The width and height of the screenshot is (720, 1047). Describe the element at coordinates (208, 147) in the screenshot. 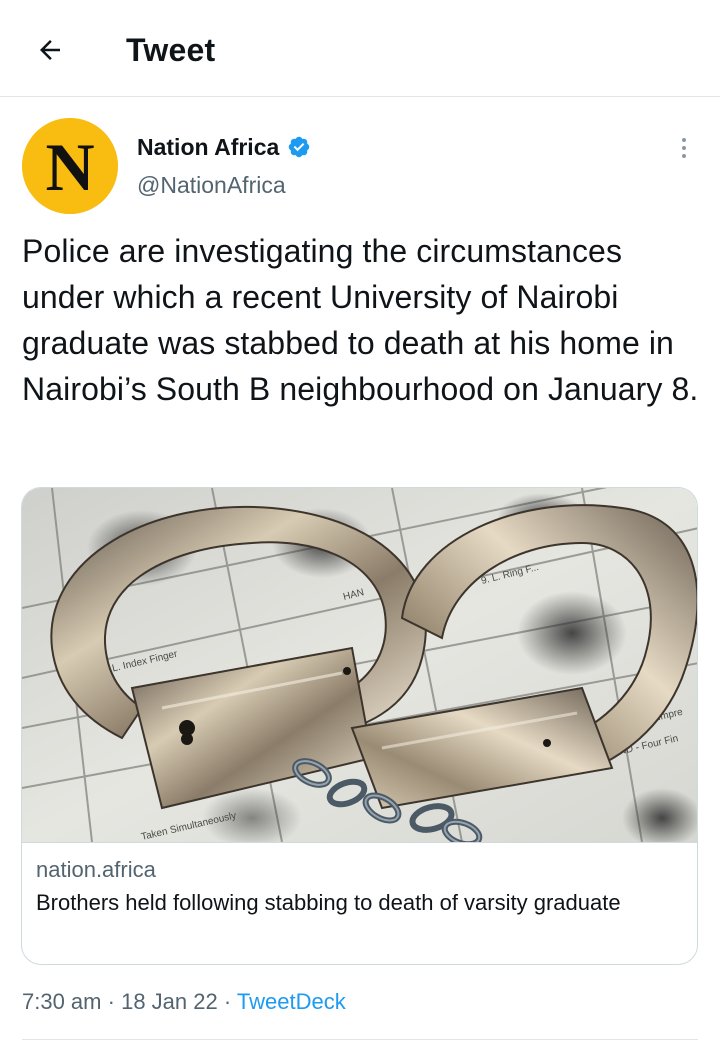

I see `author-name-text: Nation Africa` at that location.